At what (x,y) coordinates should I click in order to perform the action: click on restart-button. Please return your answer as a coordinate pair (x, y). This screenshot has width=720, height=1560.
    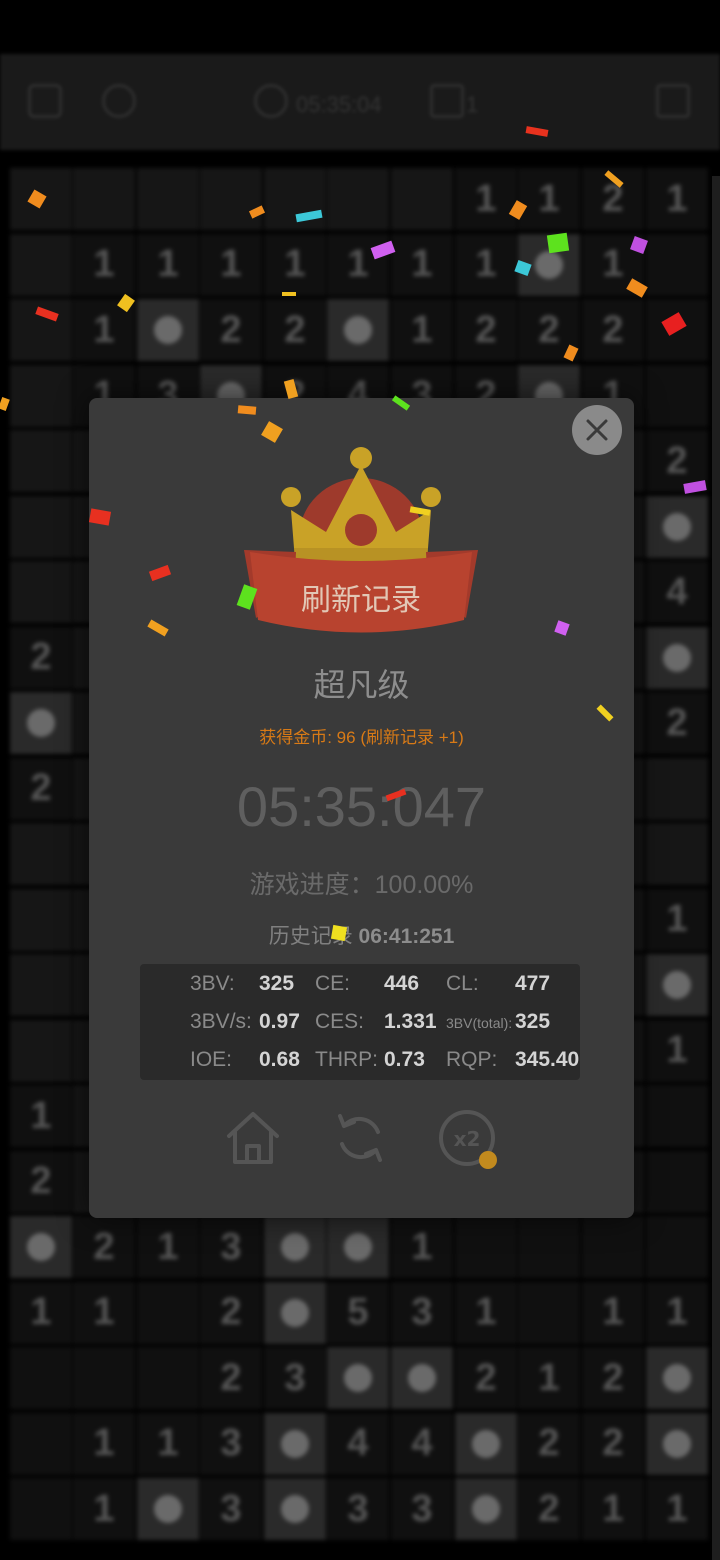
    Looking at the image, I should click on (360, 1138).